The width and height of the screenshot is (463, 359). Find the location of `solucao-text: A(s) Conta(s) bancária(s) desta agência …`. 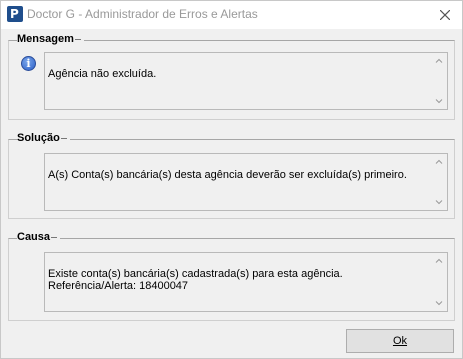

solucao-text: A(s) Conta(s) bancária(s) desta agência … is located at coordinates (246, 182).